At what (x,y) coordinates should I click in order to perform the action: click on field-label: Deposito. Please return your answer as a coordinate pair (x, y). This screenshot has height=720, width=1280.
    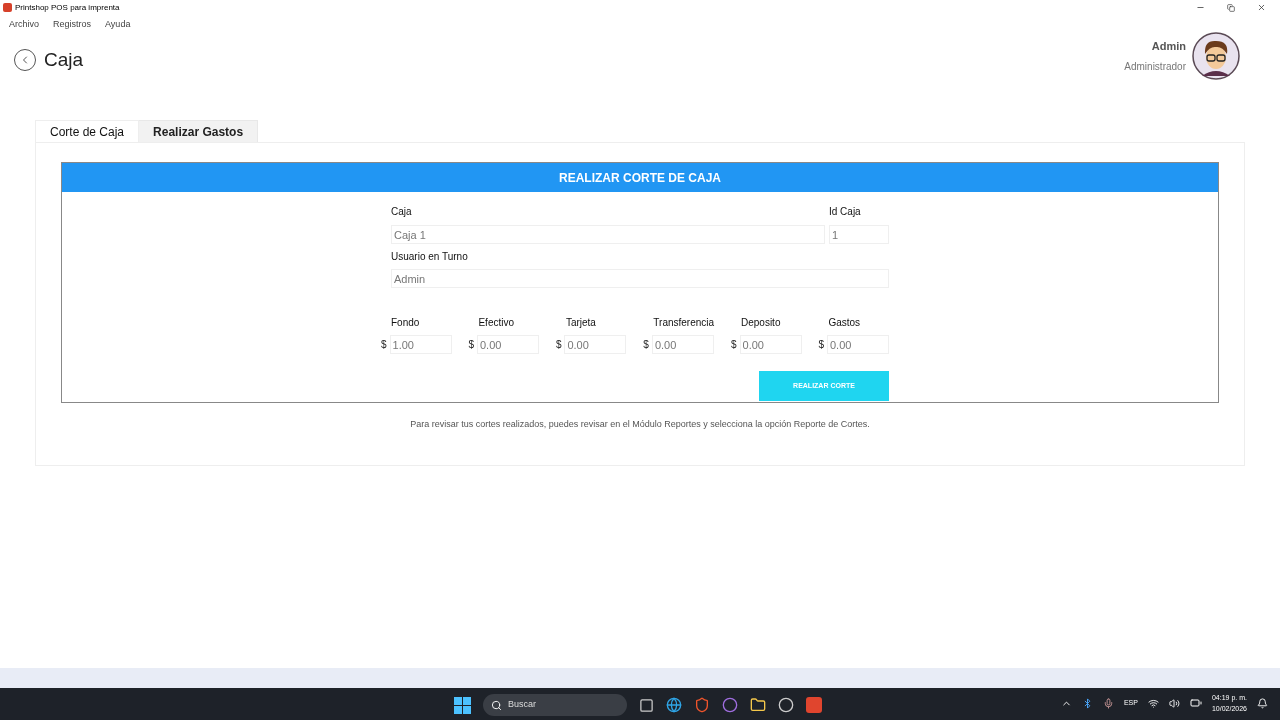
    Looking at the image, I should click on (761, 323).